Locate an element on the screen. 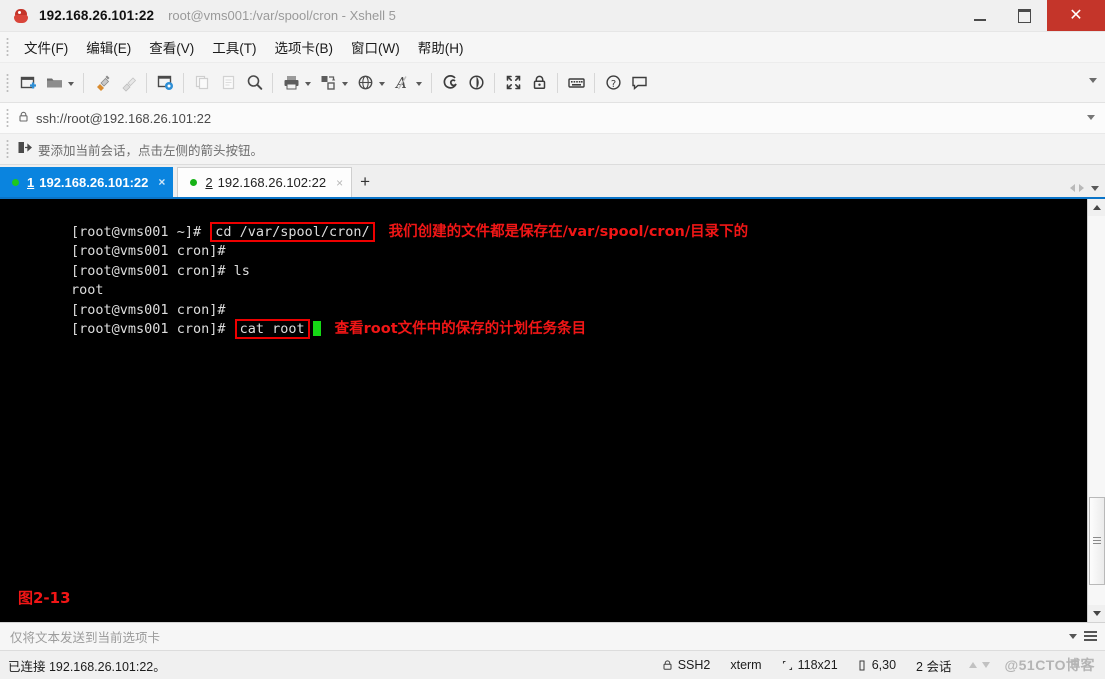 The image size is (1105, 679). lock-screen-button is located at coordinates (539, 83).